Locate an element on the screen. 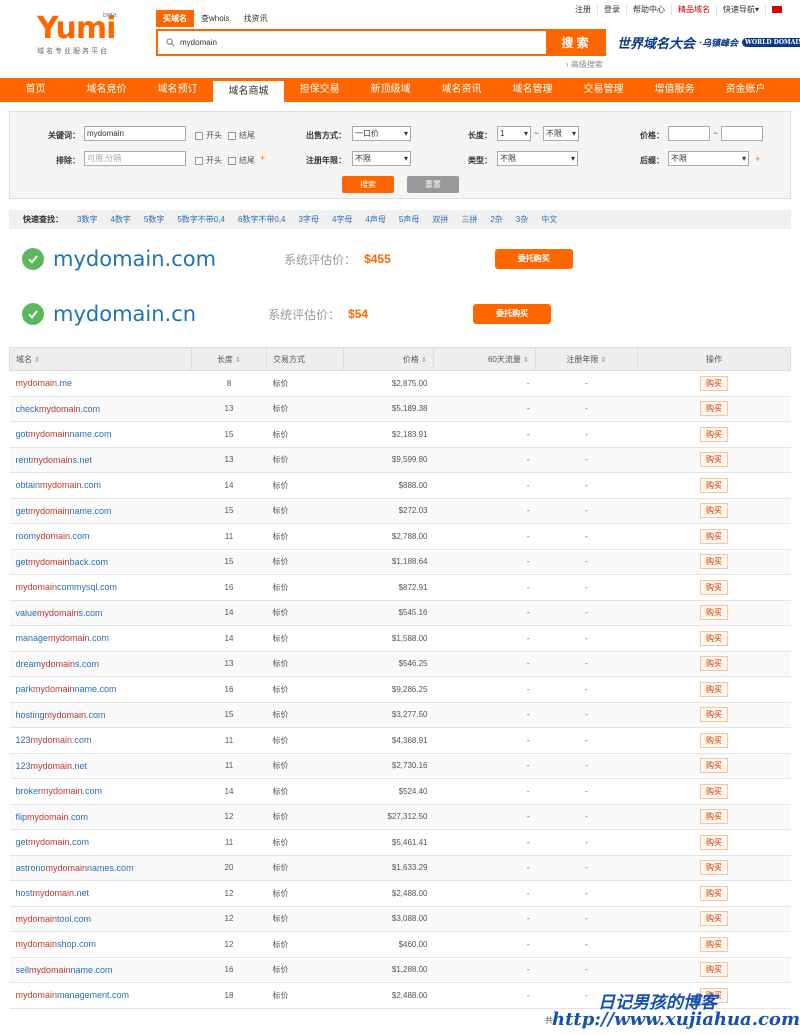 The height and width of the screenshot is (1035, 800). length-min-select: 1 is located at coordinates (514, 133).